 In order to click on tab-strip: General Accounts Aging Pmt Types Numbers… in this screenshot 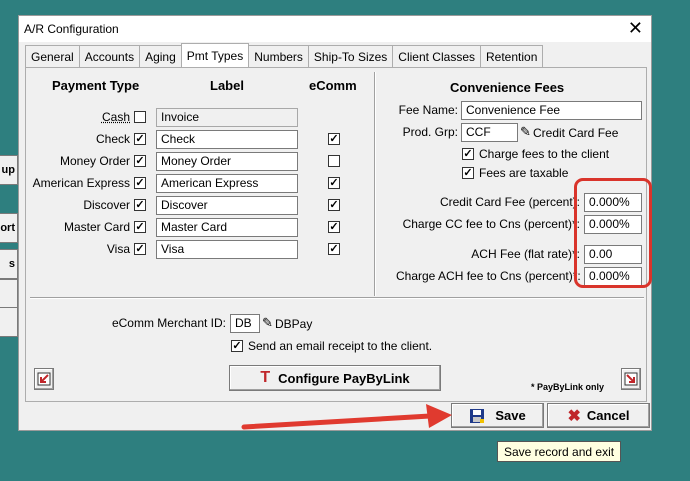, I will do `click(284, 55)`.